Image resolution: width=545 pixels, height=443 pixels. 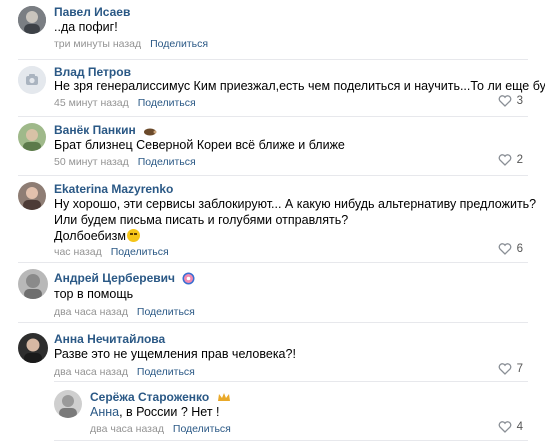 I want to click on comment-meta: 45 минут назад Поделиться, so click(x=125, y=103).